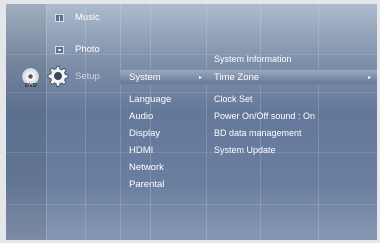 This screenshot has height=243, width=380. I want to click on music-icon, so click(59, 18).